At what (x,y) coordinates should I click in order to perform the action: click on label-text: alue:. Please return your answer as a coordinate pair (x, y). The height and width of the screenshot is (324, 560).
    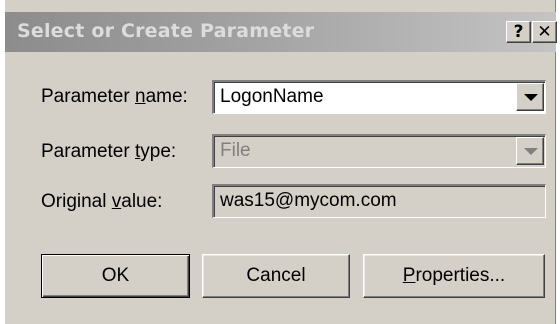
    Looking at the image, I should click on (142, 201).